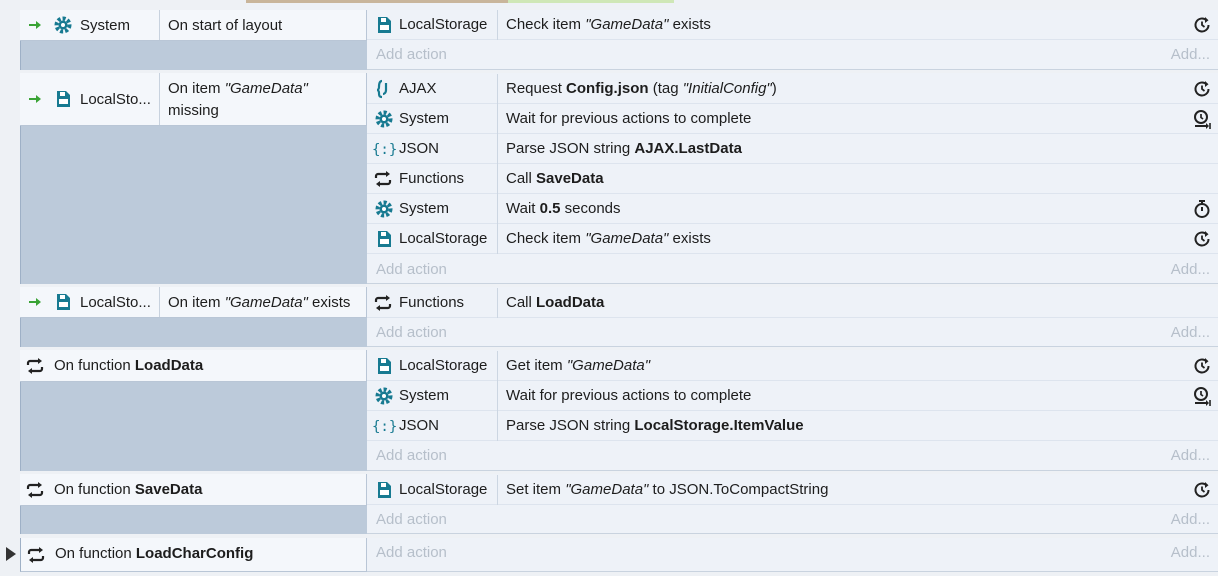 This screenshot has height=576, width=1218. Describe the element at coordinates (555, 178) in the screenshot. I see `action-text: Call SaveData` at that location.